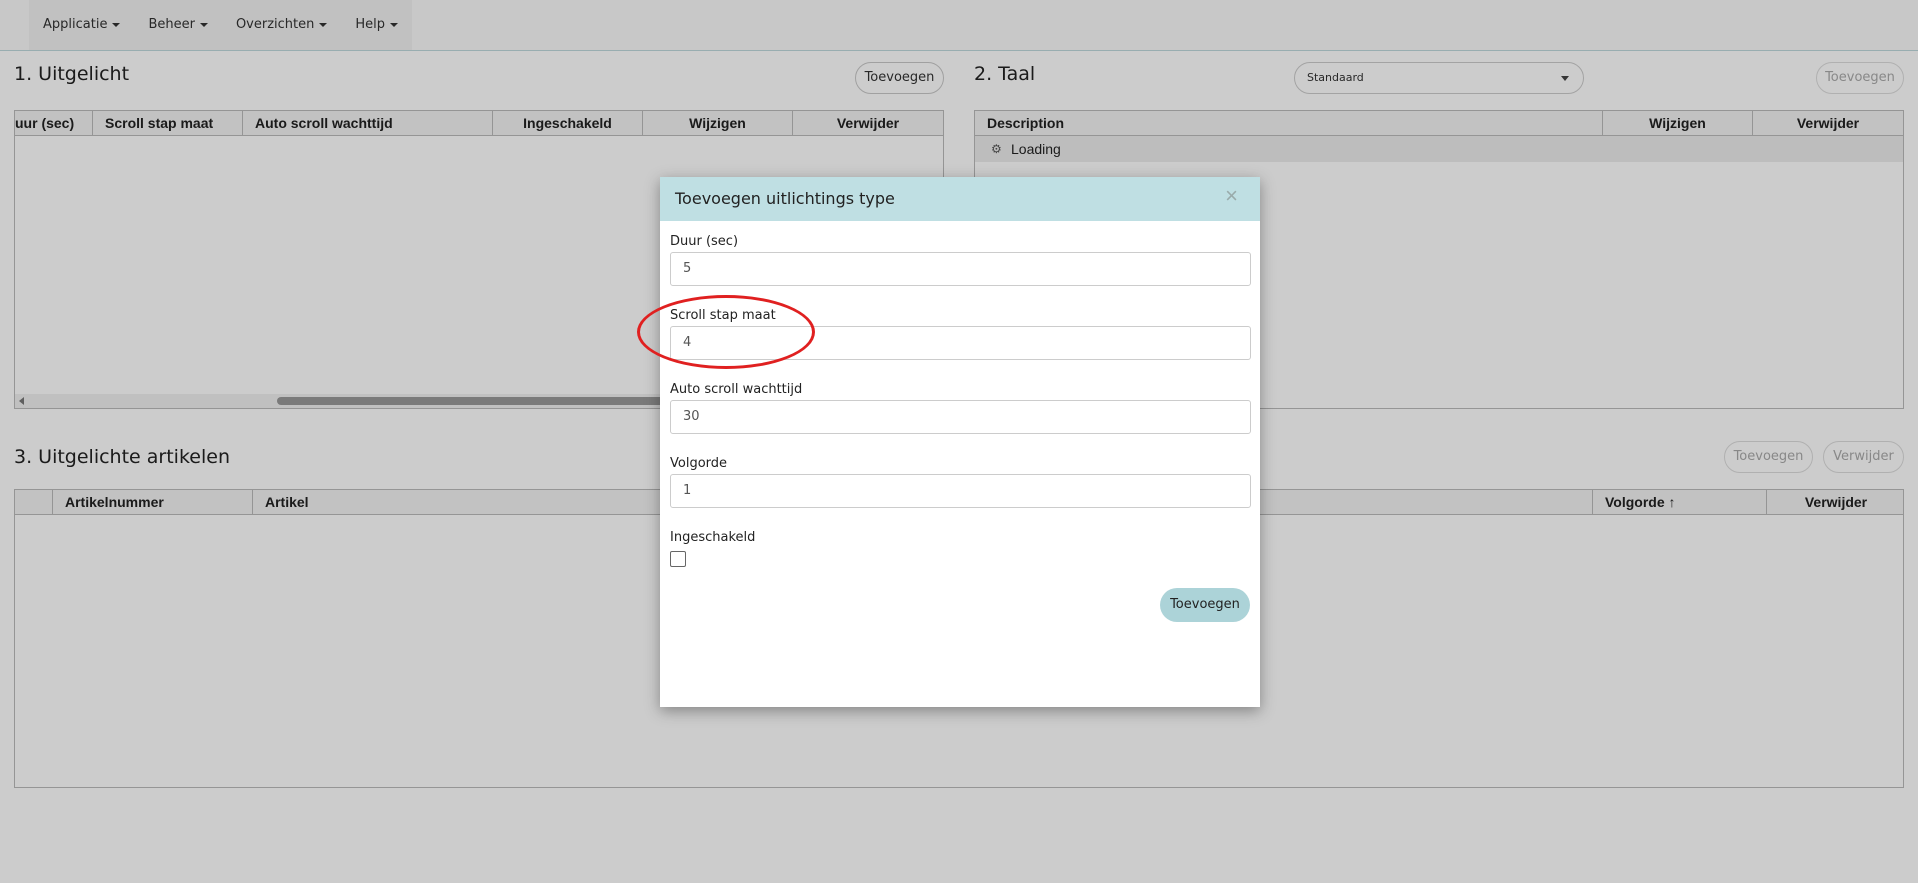  Describe the element at coordinates (699, 463) in the screenshot. I see `volgorde-label: Volgorde` at that location.